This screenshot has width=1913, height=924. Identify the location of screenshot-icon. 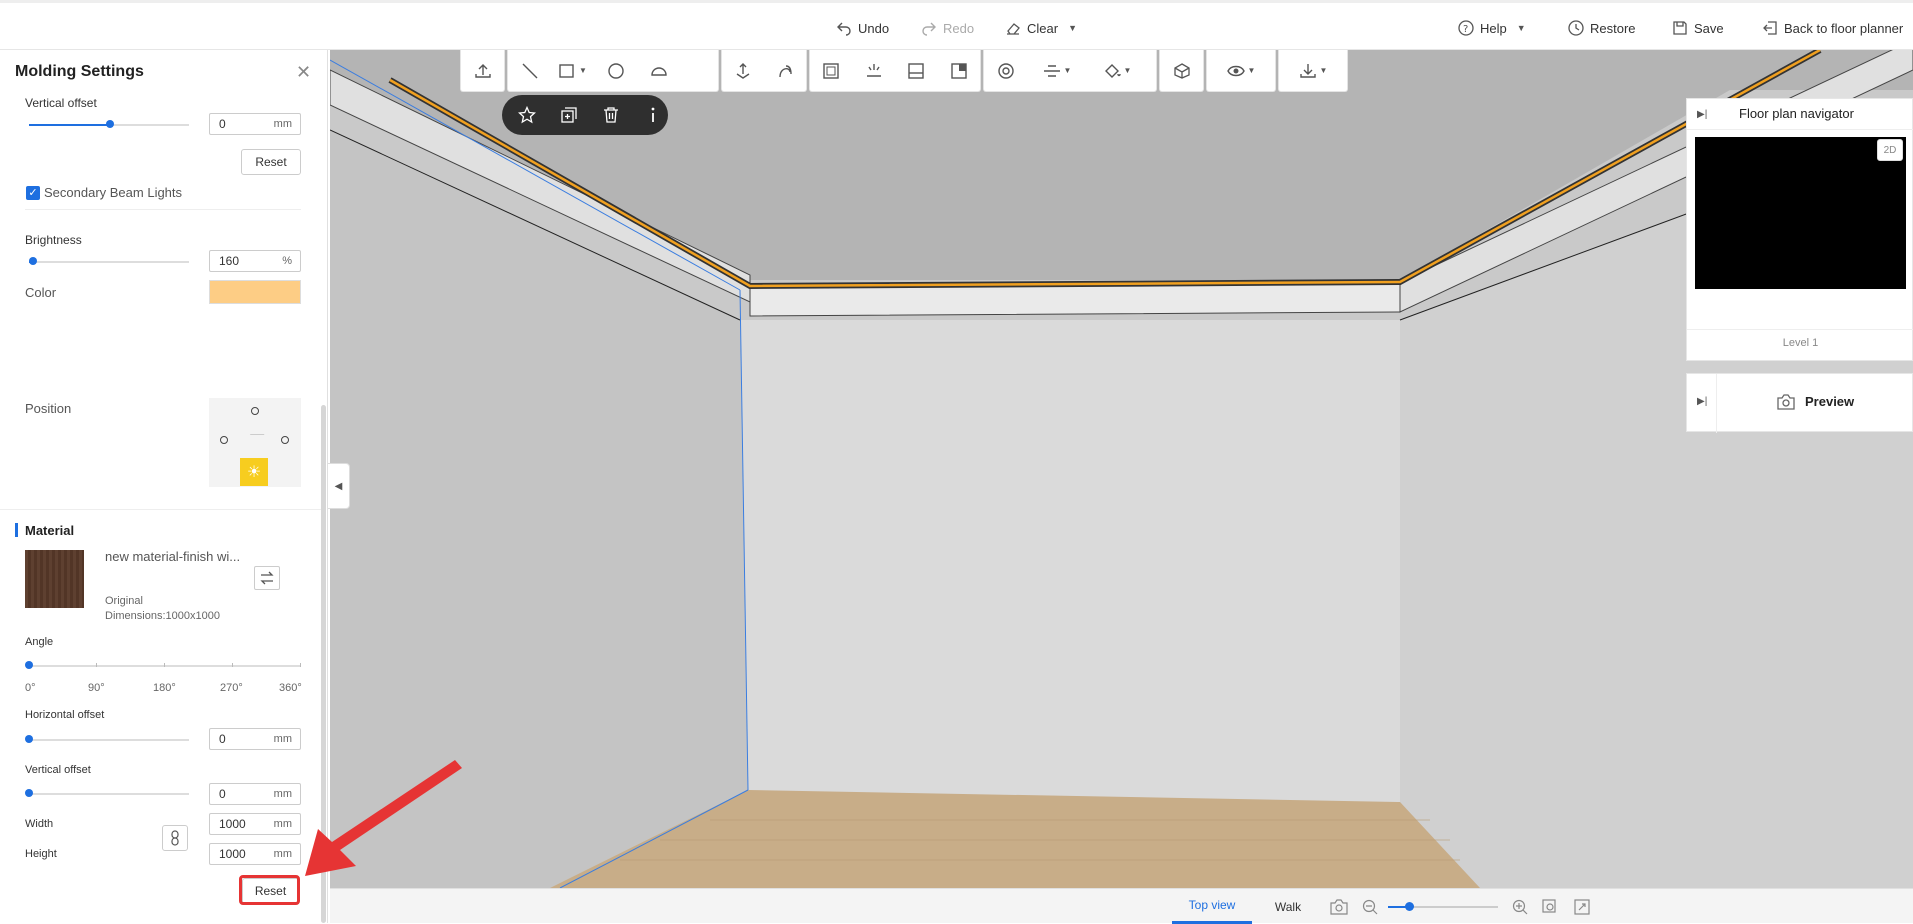
(1339, 907).